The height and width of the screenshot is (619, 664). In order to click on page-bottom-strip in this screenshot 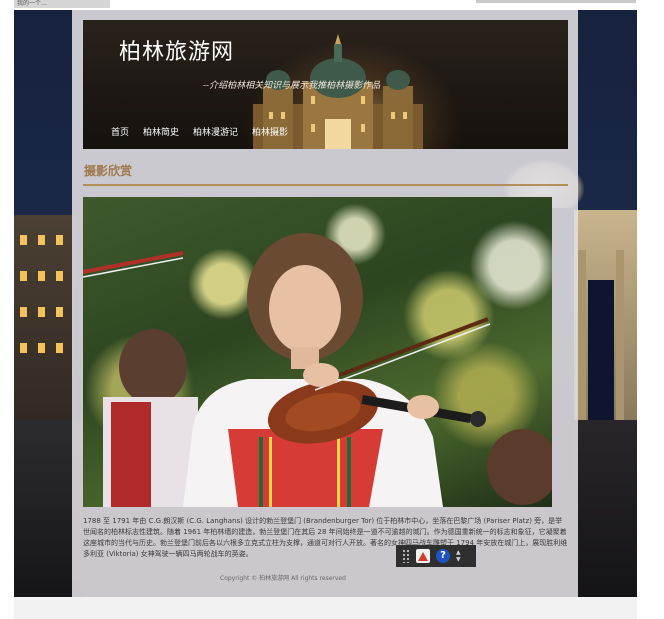, I will do `click(325, 608)`.